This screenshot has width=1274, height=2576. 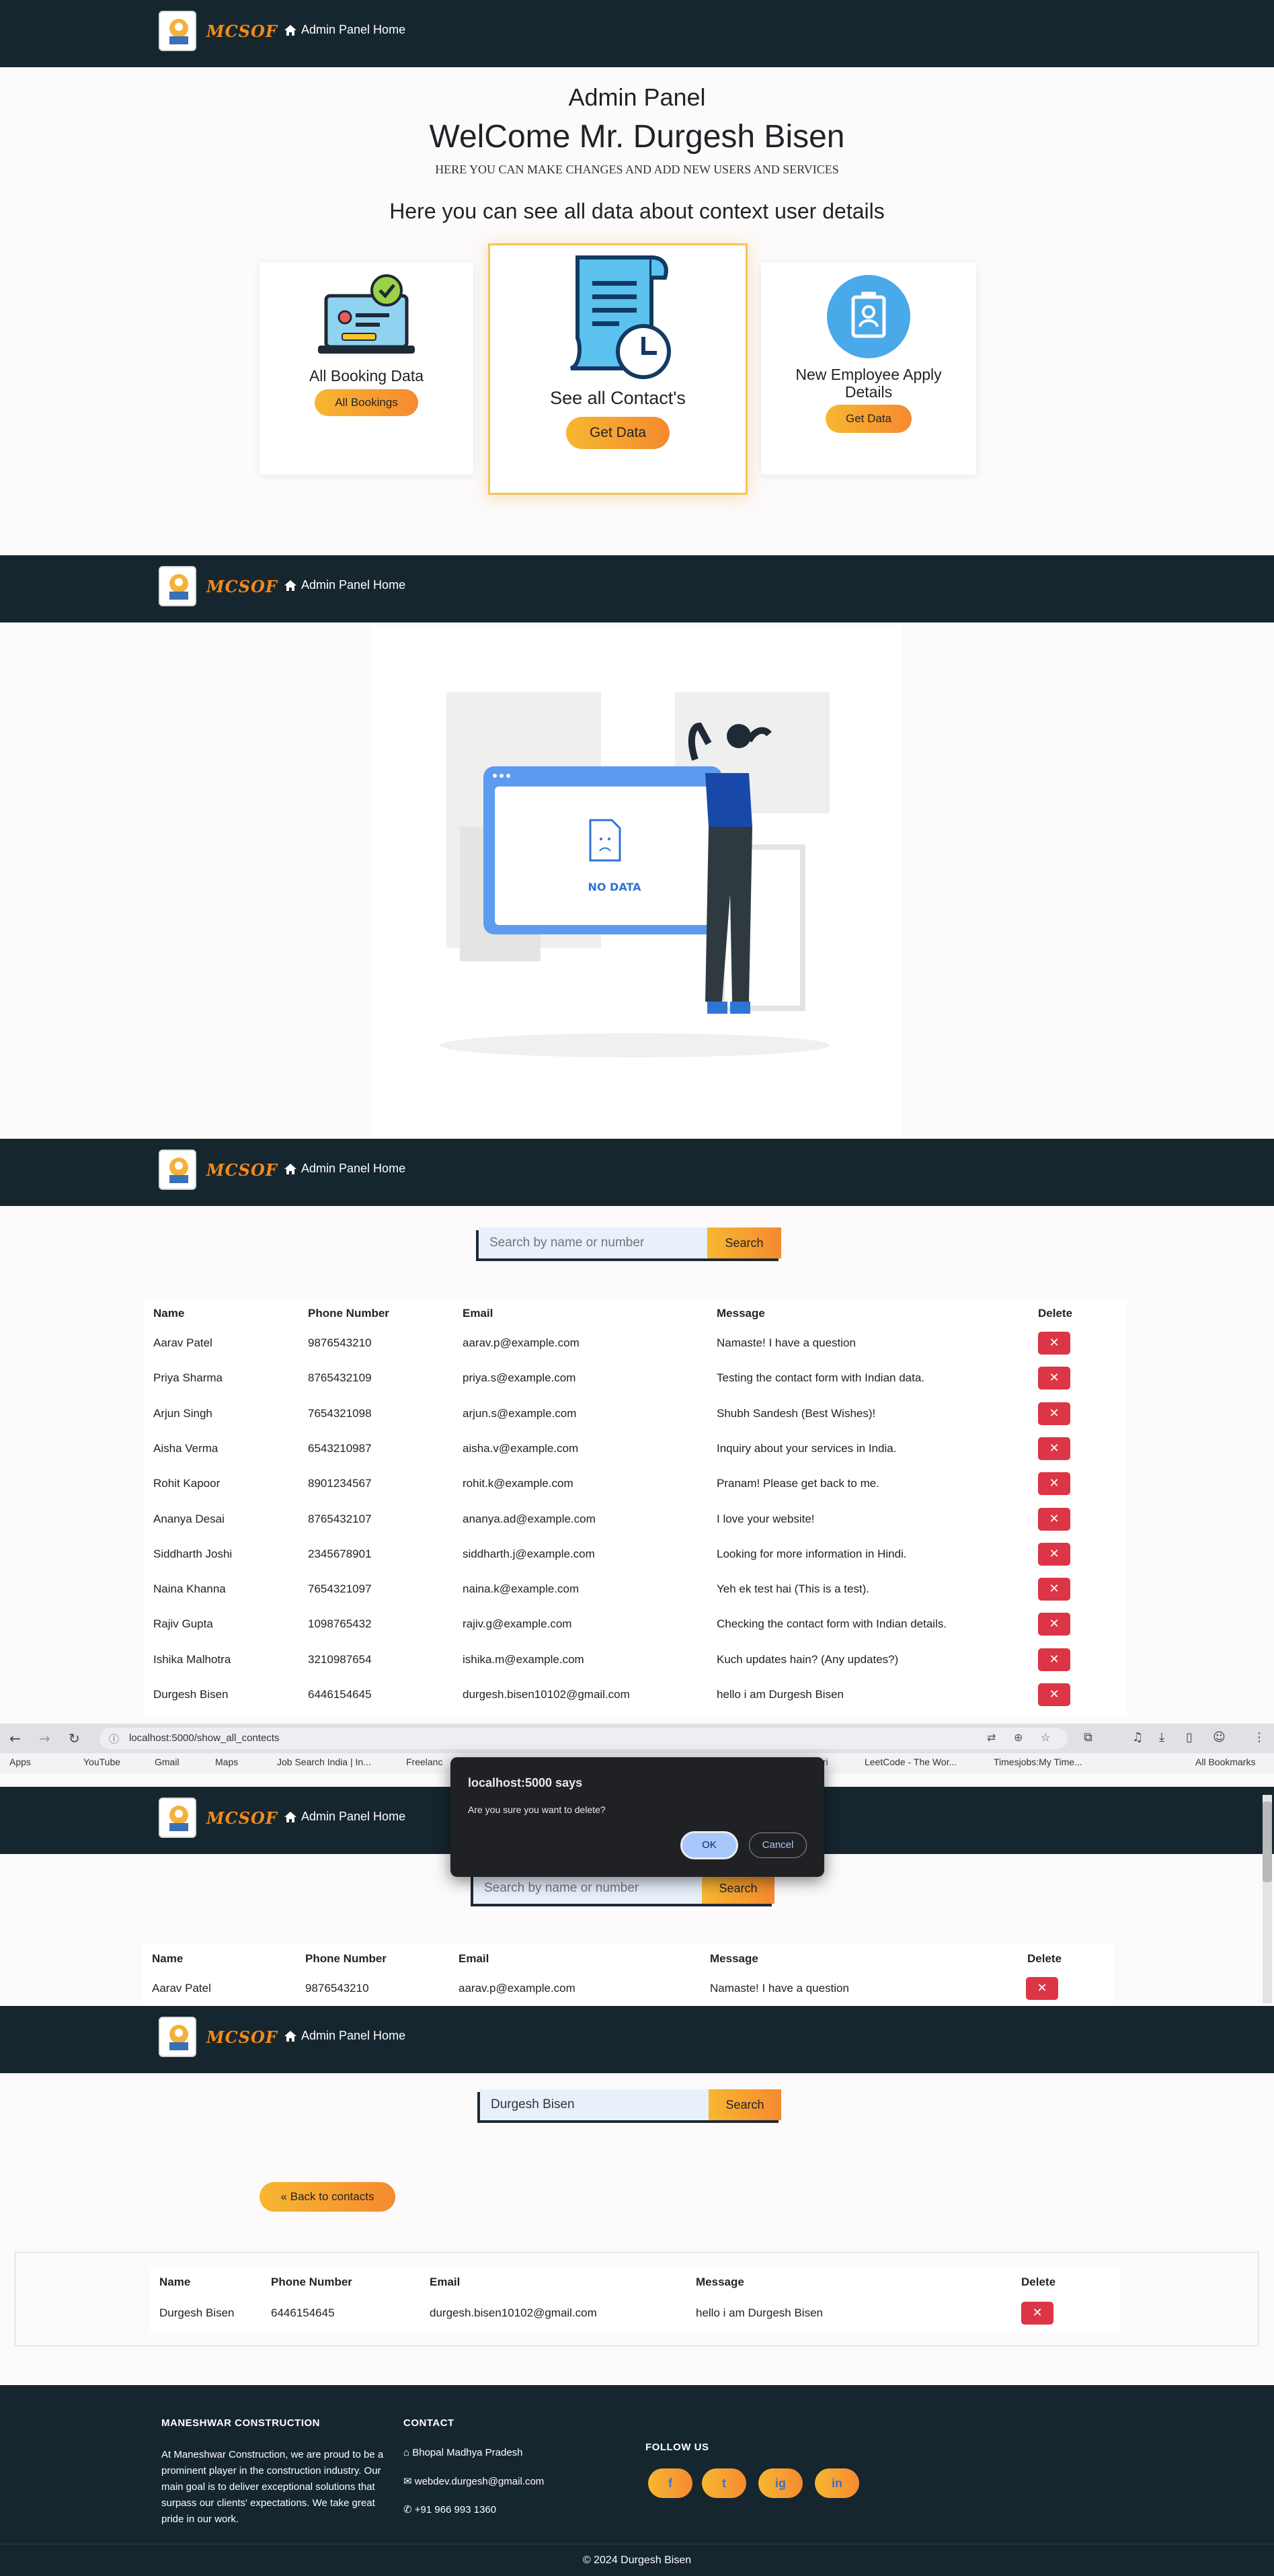 I want to click on zoom-icon: ⊕, so click(x=1018, y=1737).